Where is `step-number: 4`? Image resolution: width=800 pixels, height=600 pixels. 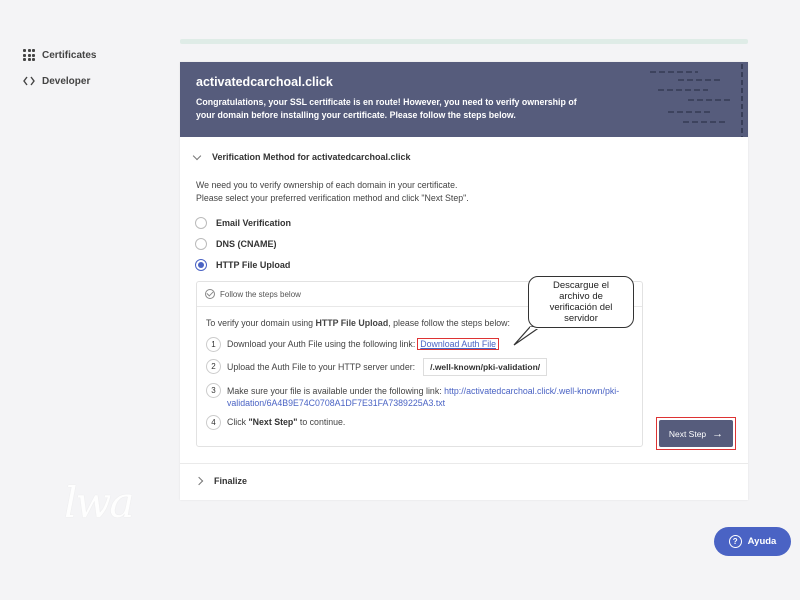
step-number: 4 is located at coordinates (213, 422).